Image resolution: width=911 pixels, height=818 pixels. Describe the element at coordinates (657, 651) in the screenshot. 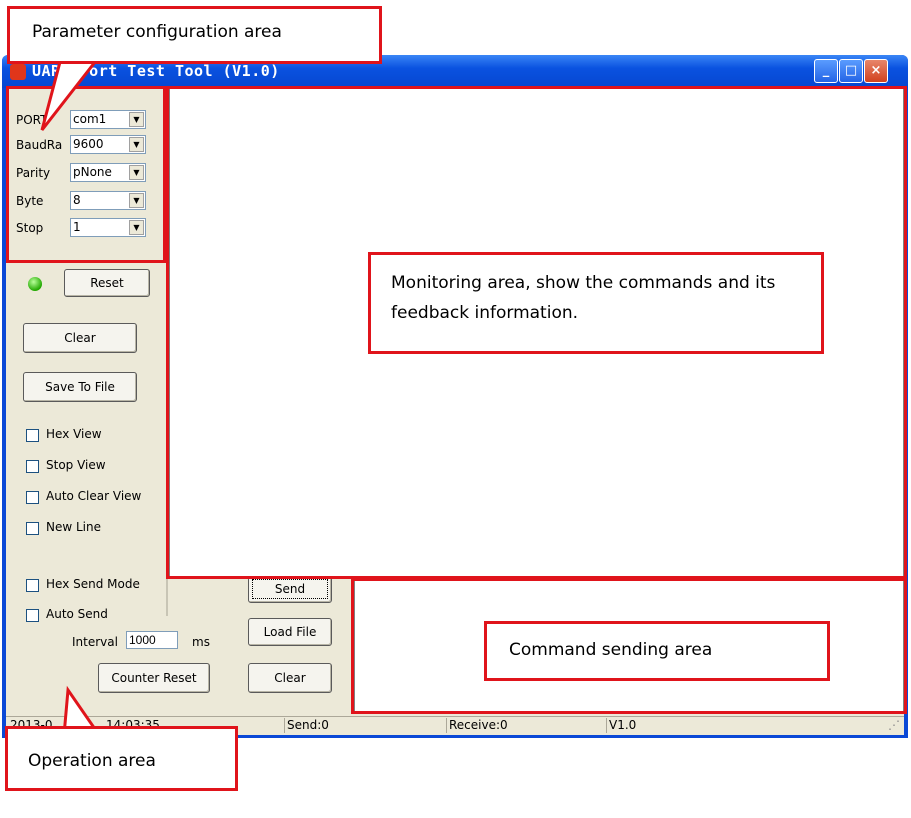

I see `command-callout: Command sending area` at that location.